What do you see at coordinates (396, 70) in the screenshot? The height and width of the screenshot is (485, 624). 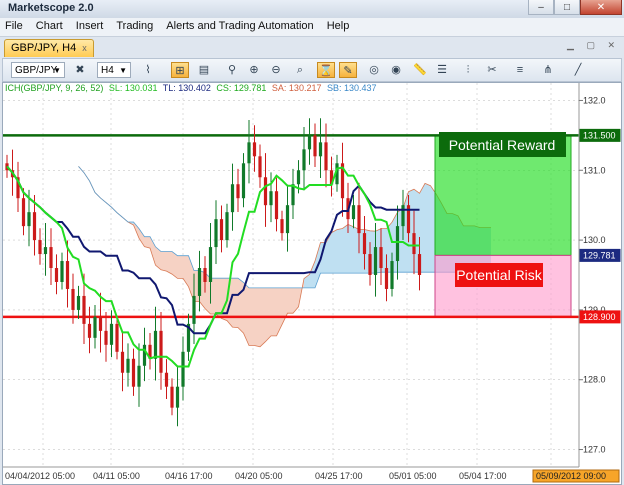 I see `globe-icon: ◉` at bounding box center [396, 70].